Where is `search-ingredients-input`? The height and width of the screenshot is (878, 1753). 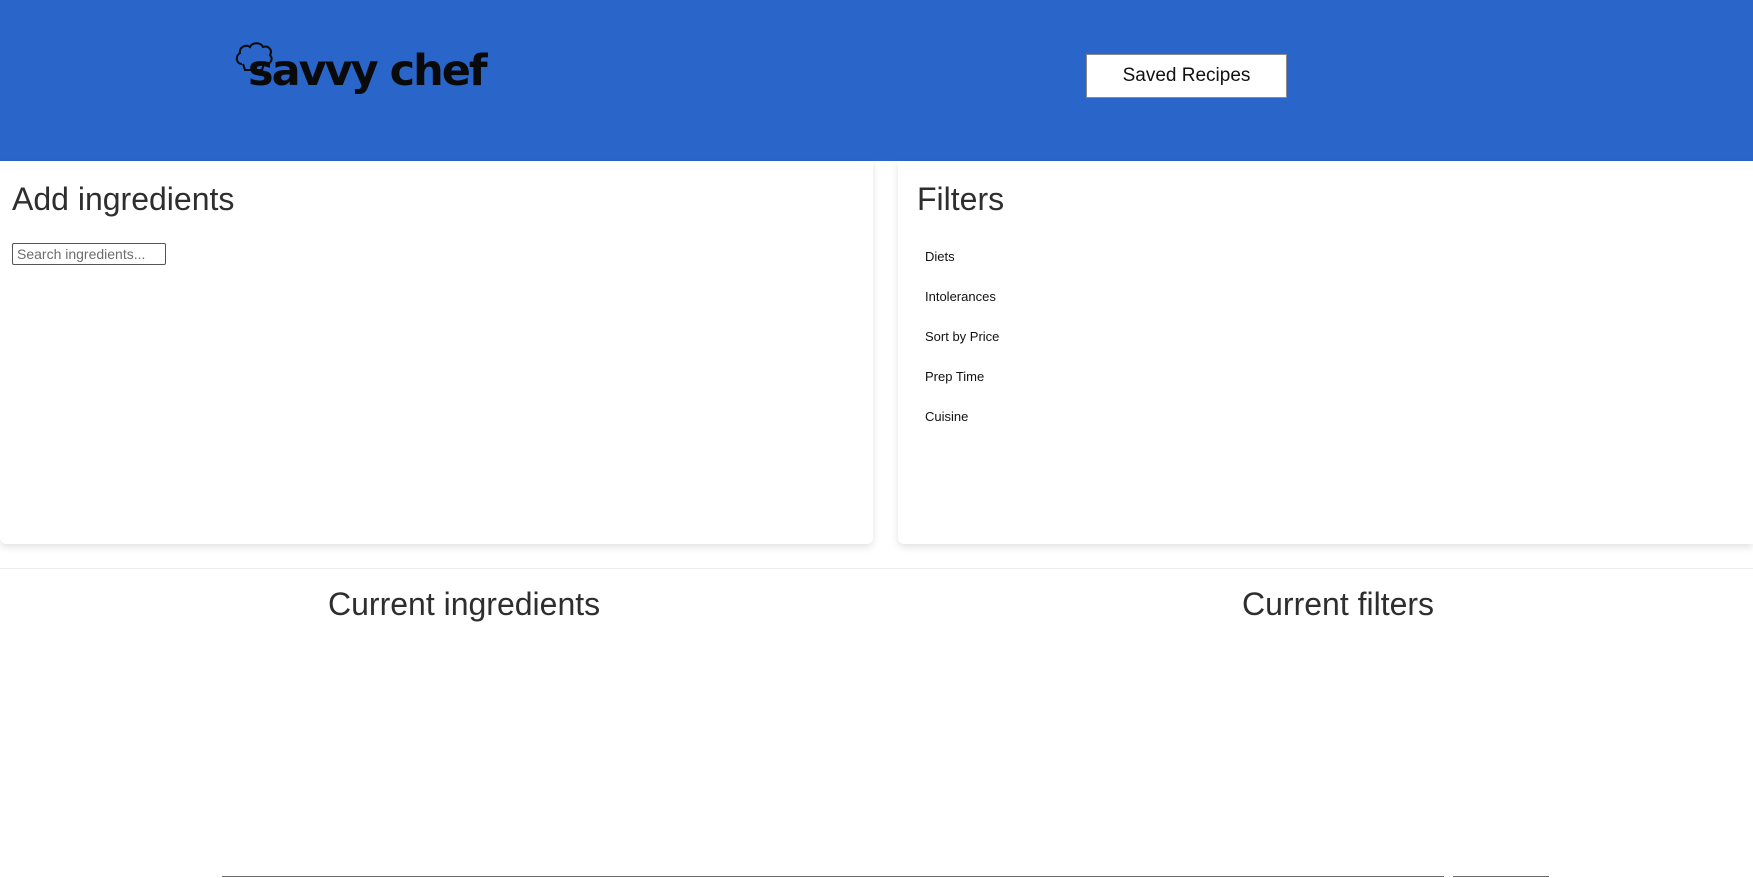 search-ingredients-input is located at coordinates (89, 254).